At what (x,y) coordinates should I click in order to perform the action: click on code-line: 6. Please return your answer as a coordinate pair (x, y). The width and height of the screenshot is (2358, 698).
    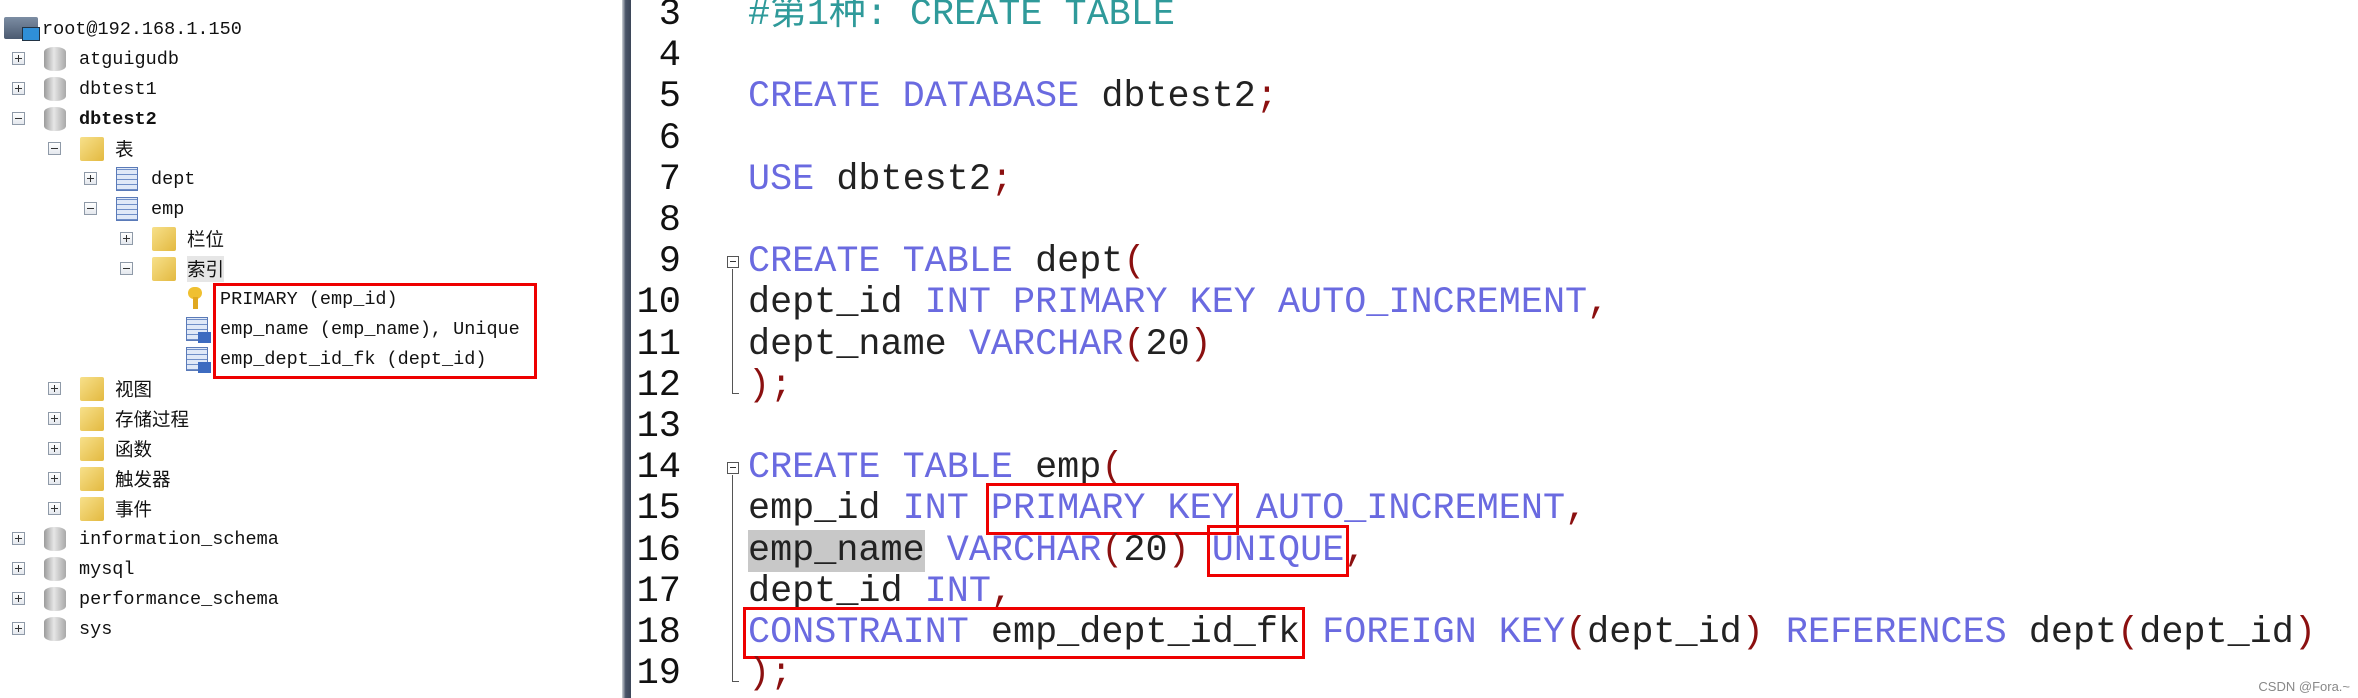
    Looking at the image, I should click on (1494, 139).